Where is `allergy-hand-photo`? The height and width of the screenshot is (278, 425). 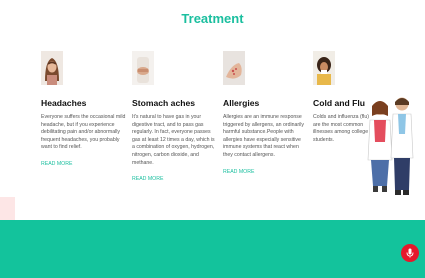 allergy-hand-photo is located at coordinates (234, 68).